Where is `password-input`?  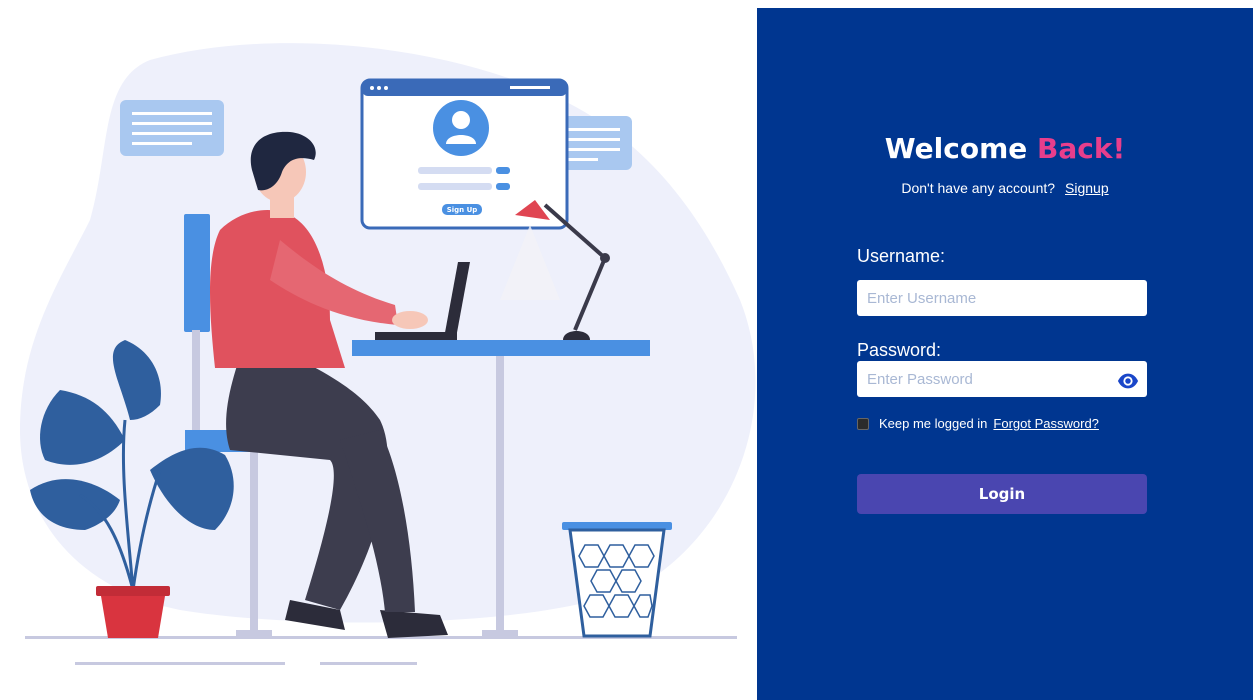
password-input is located at coordinates (1002, 379).